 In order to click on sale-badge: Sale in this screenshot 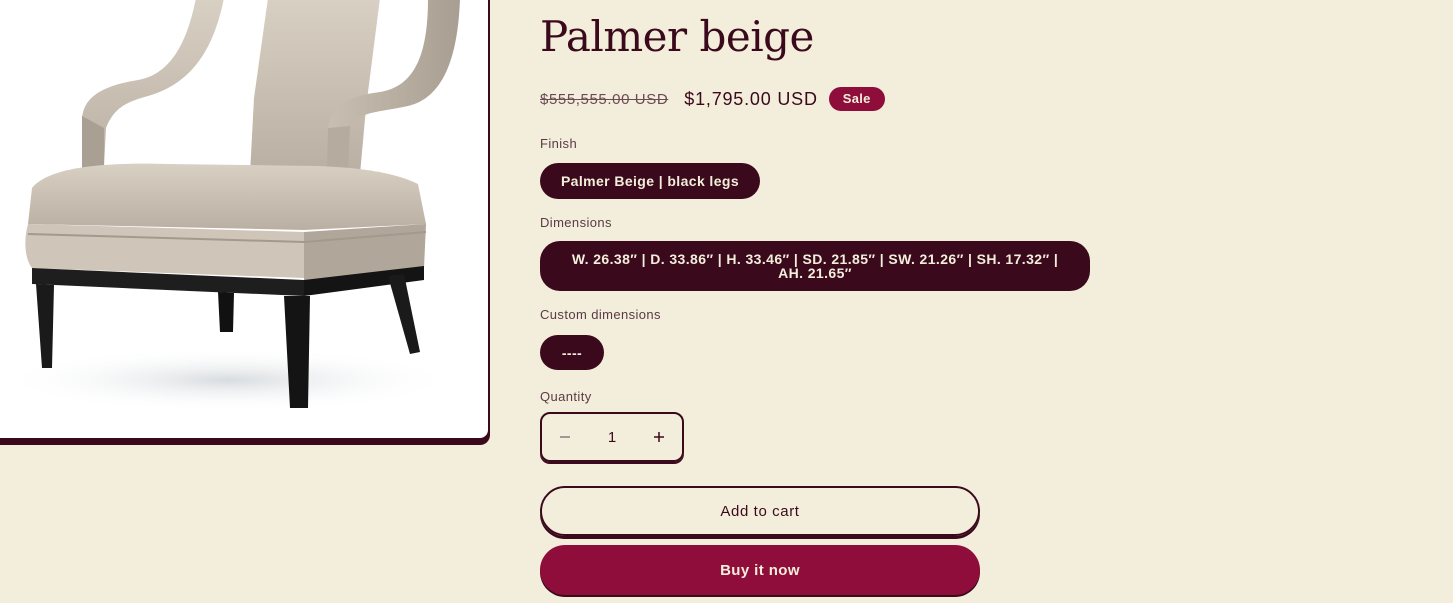, I will do `click(856, 99)`.